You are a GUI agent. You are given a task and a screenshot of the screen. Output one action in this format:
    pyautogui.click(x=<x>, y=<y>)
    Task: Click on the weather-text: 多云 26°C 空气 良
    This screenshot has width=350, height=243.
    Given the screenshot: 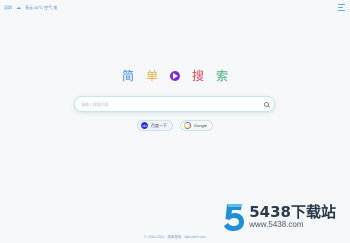 What is the action you would take?
    pyautogui.click(x=41, y=7)
    